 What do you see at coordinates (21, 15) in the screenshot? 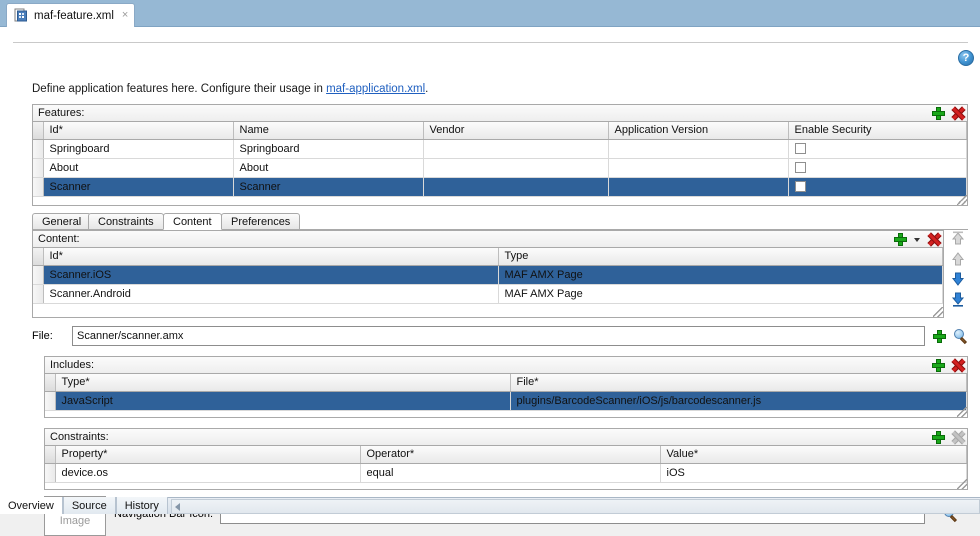
I see `xml-document-icon` at bounding box center [21, 15].